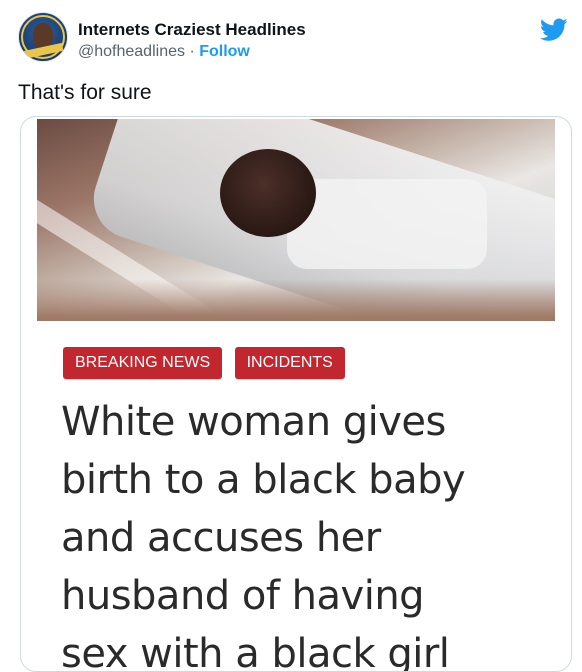  Describe the element at coordinates (131, 51) in the screenshot. I see `handle: @hofheadlines` at that location.